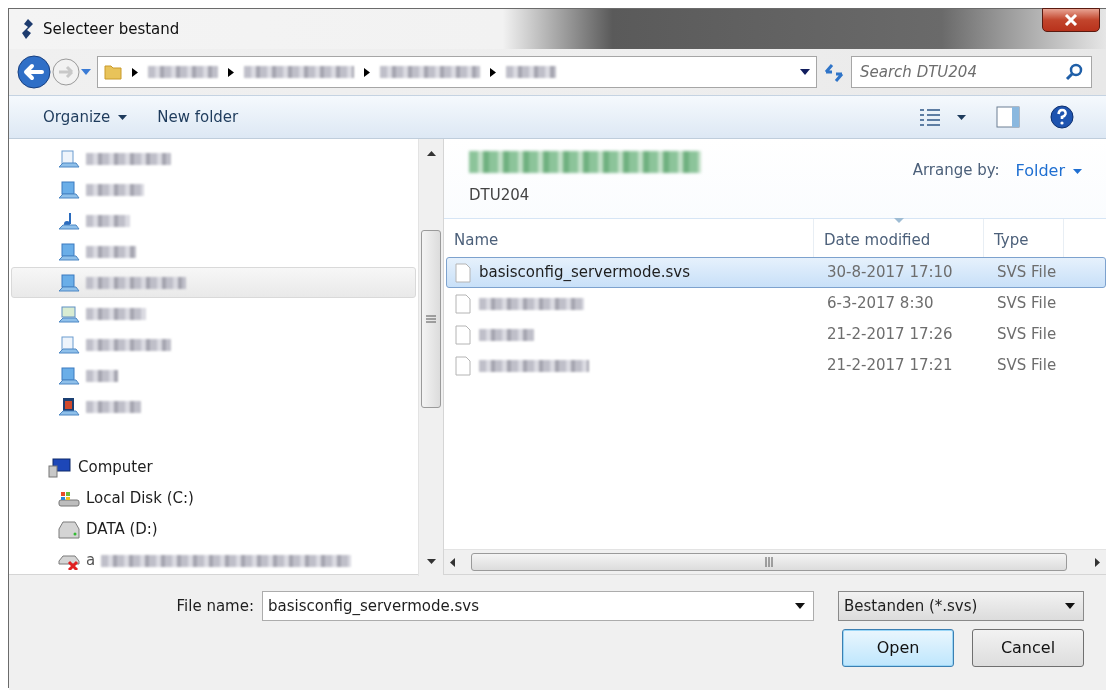 This screenshot has width=1106, height=690. Describe the element at coordinates (961, 606) in the screenshot. I see `file-type-dropdown: Bestanden (*.svs)` at that location.